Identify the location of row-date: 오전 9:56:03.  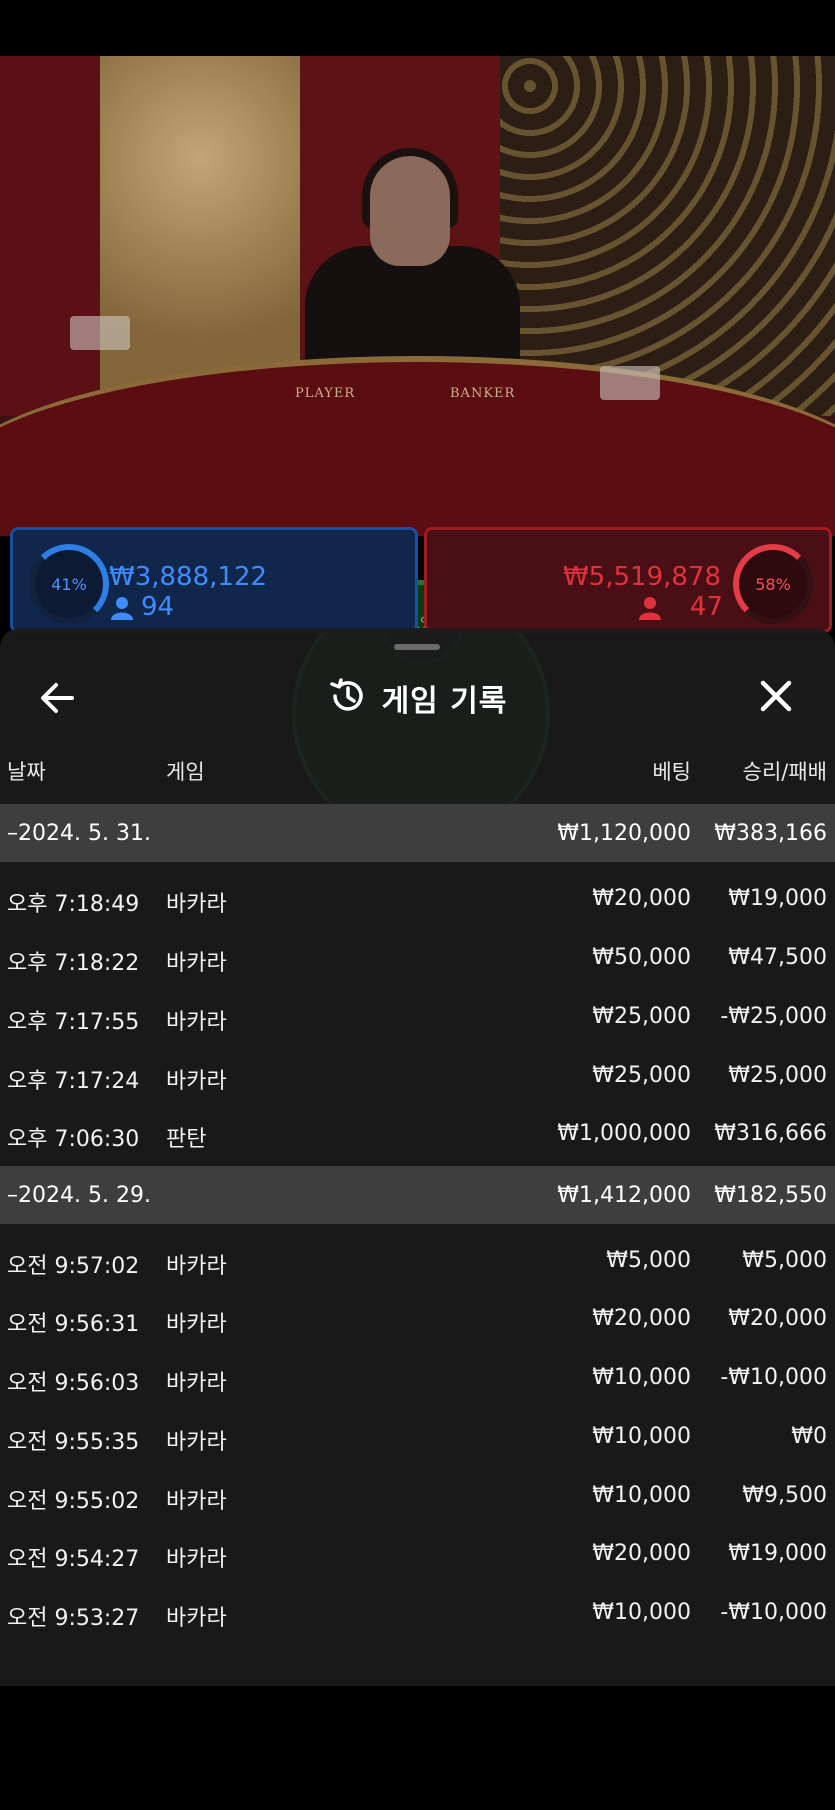
(73, 1383).